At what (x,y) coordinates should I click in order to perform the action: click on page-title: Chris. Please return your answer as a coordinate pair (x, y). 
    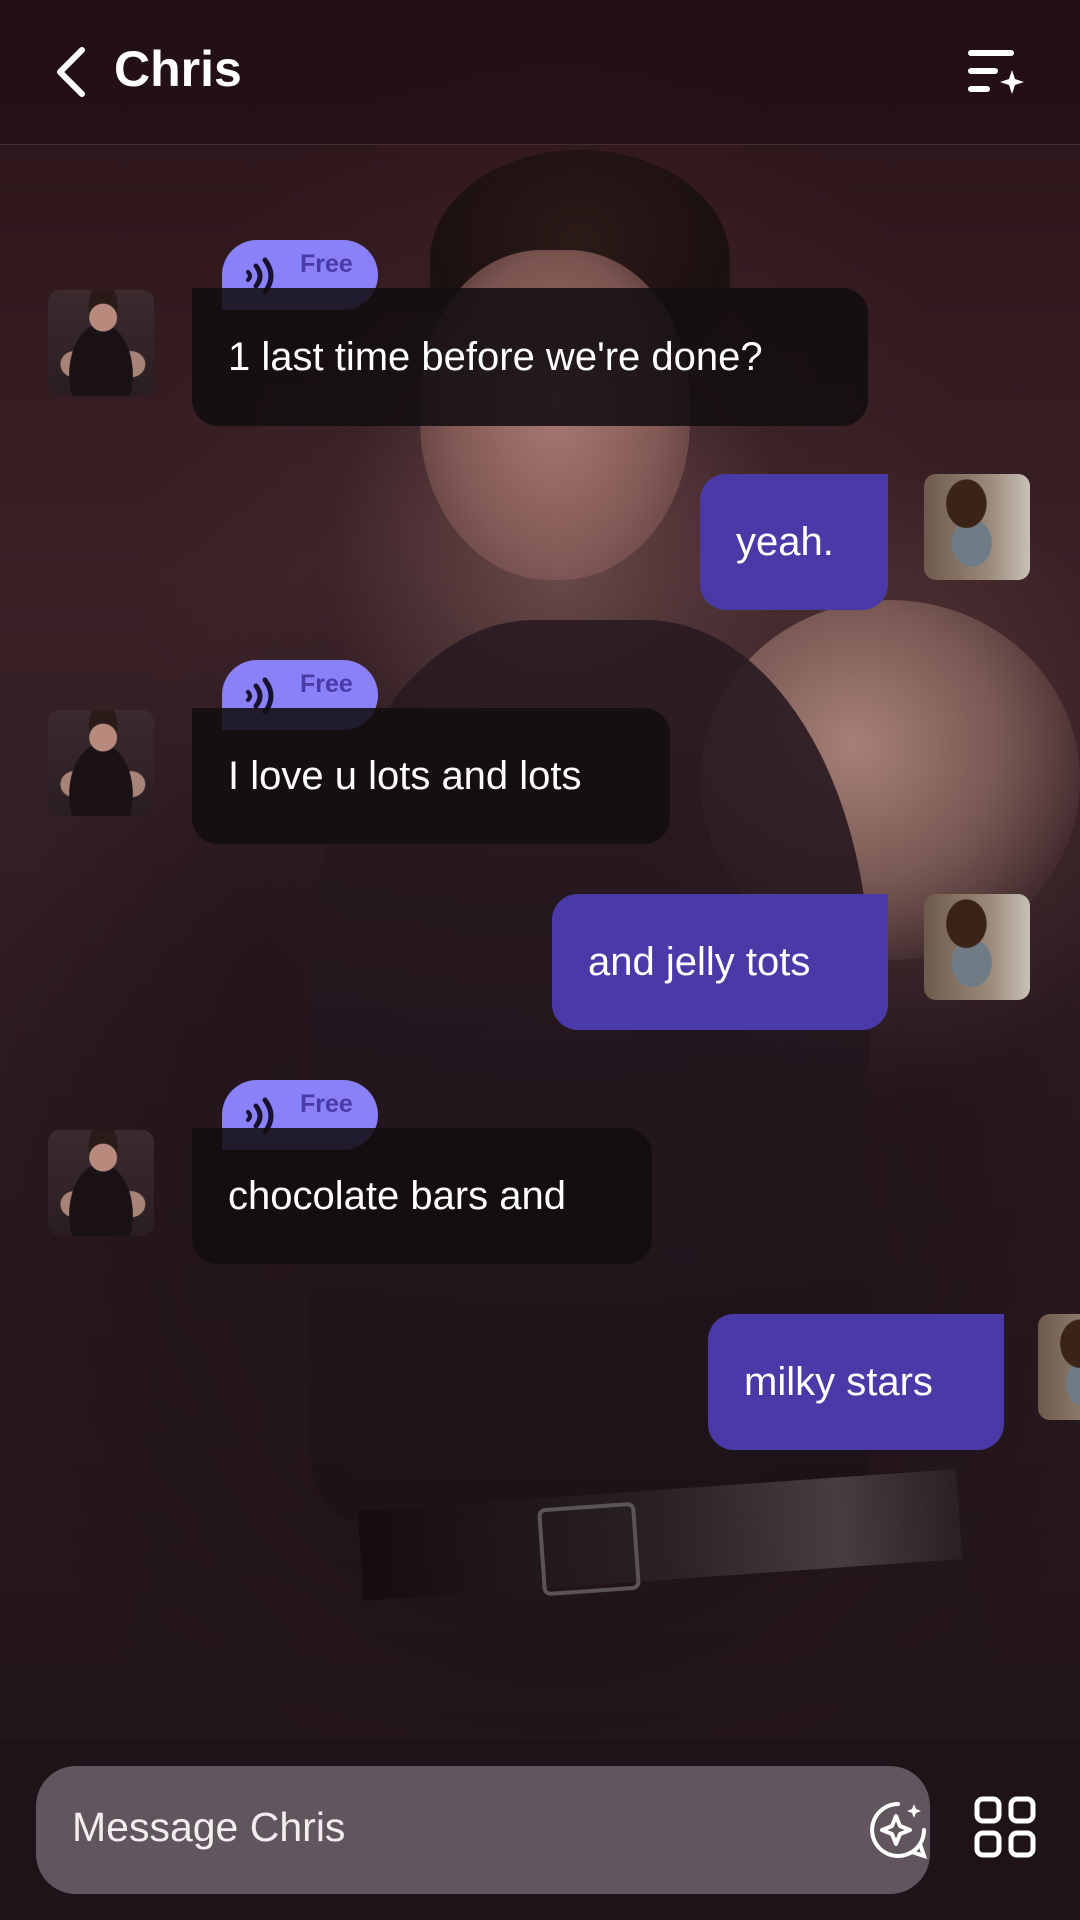
    Looking at the image, I should click on (178, 69).